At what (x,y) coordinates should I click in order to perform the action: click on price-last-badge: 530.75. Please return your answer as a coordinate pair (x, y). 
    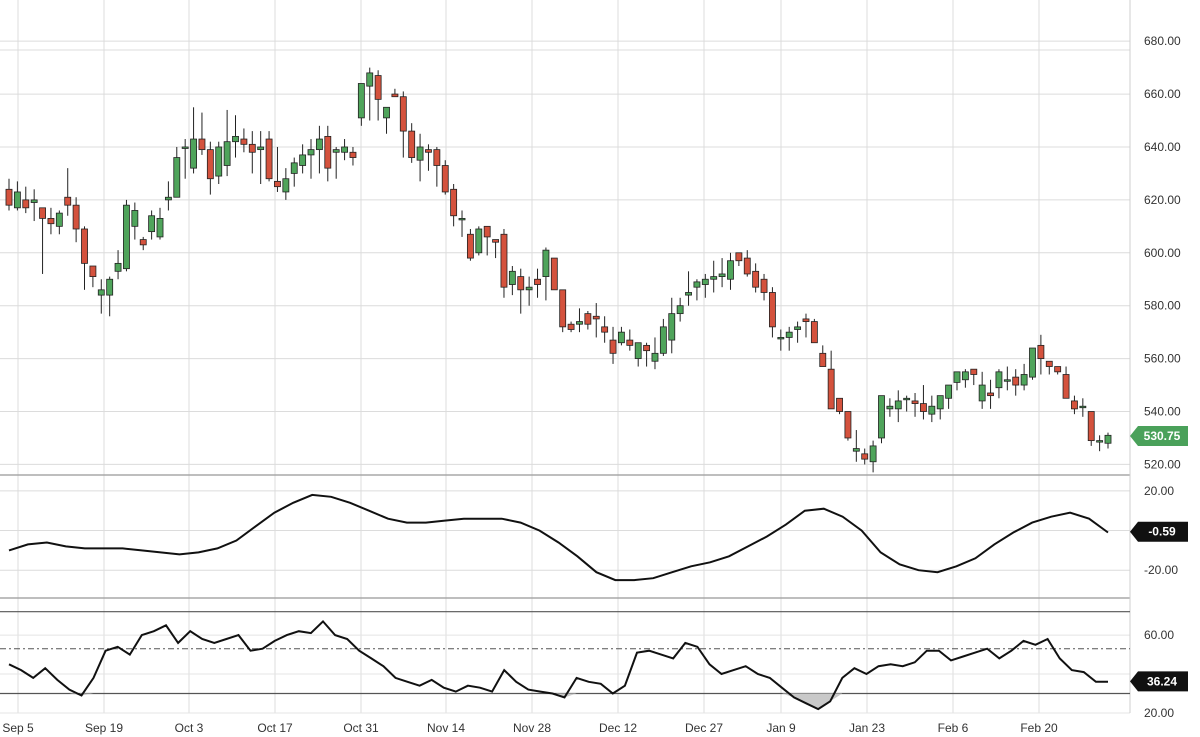
    Looking at the image, I should click on (1159, 435).